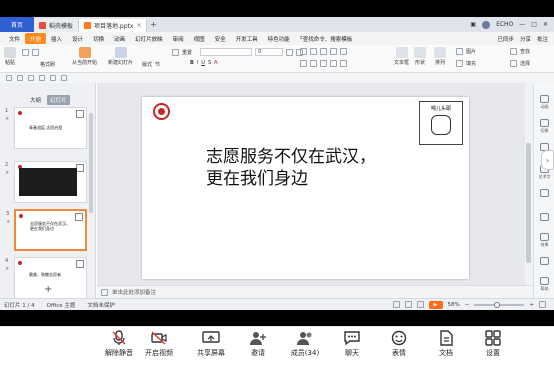 This screenshot has height=368, width=554. What do you see at coordinates (291, 168) in the screenshot?
I see `slide-textbox: 志愿服务不仅在武汉， 更在我们身边` at bounding box center [291, 168].